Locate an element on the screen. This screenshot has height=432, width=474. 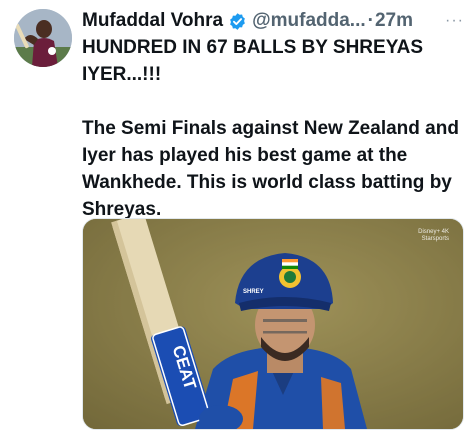
svg-text: SHREY is located at coordinates (253, 292).